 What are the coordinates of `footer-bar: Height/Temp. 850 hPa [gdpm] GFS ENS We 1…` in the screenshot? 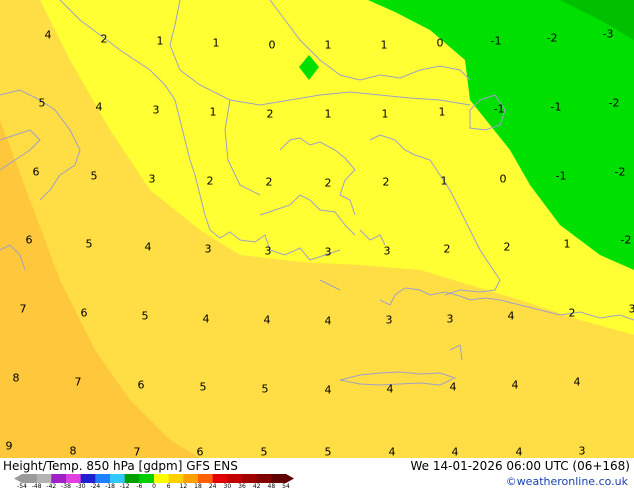 It's located at (317, 474).